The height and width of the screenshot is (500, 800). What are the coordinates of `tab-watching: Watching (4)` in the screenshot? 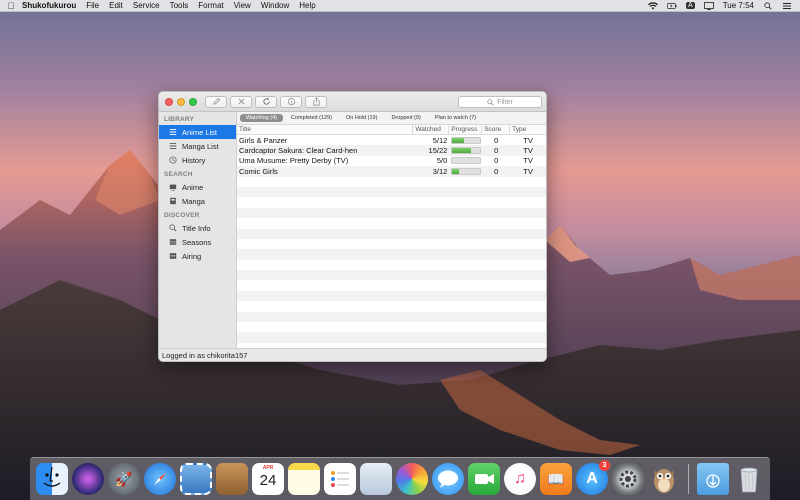 It's located at (261, 118).